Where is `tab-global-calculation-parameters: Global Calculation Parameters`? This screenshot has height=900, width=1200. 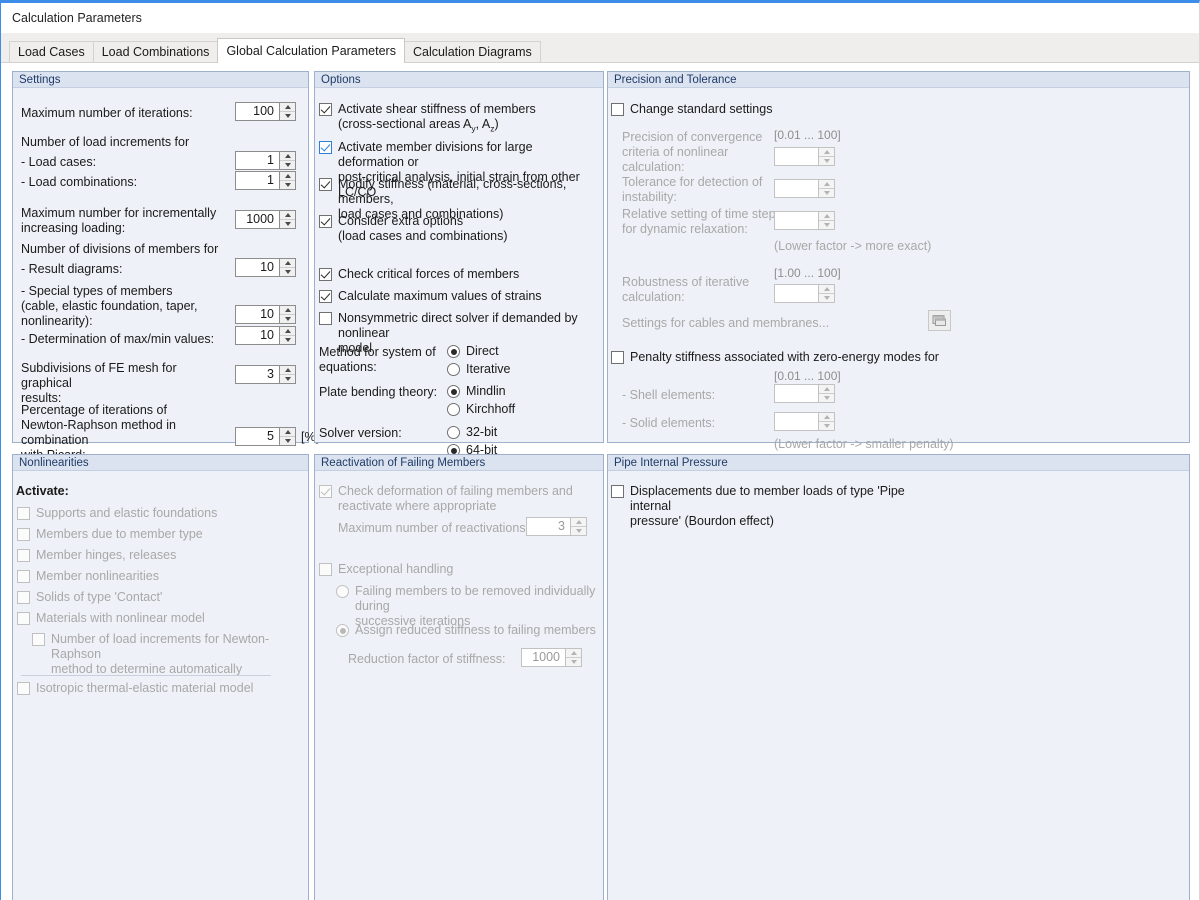
tab-global-calculation-parameters: Global Calculation Parameters is located at coordinates (311, 50).